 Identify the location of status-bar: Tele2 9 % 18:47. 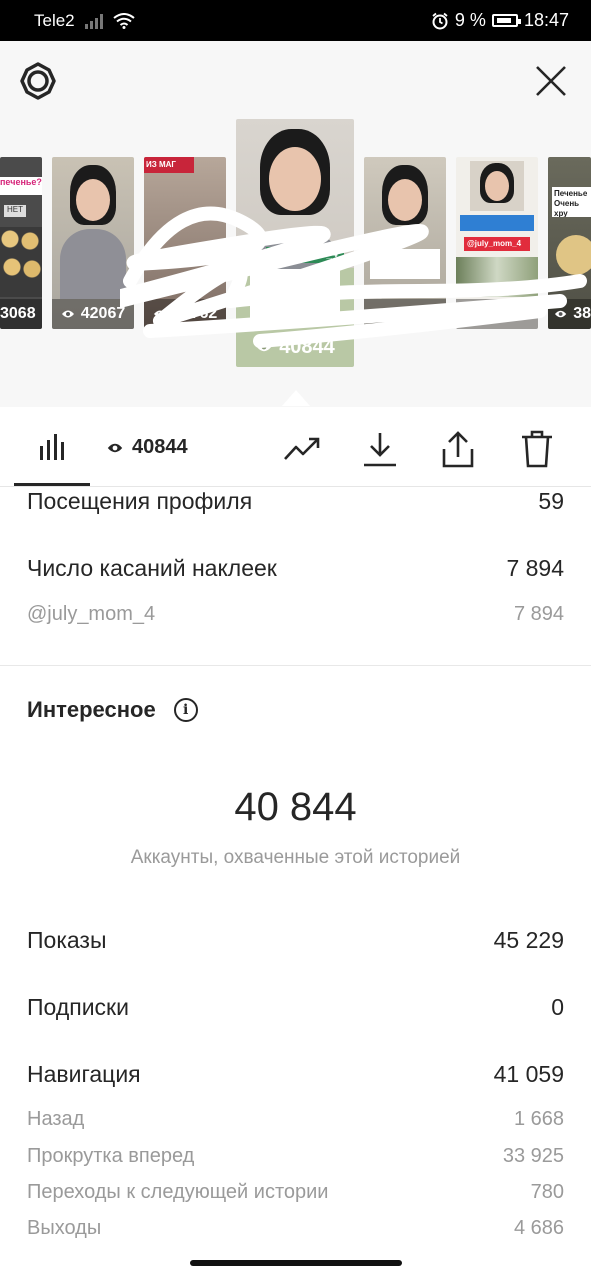
(295, 20).